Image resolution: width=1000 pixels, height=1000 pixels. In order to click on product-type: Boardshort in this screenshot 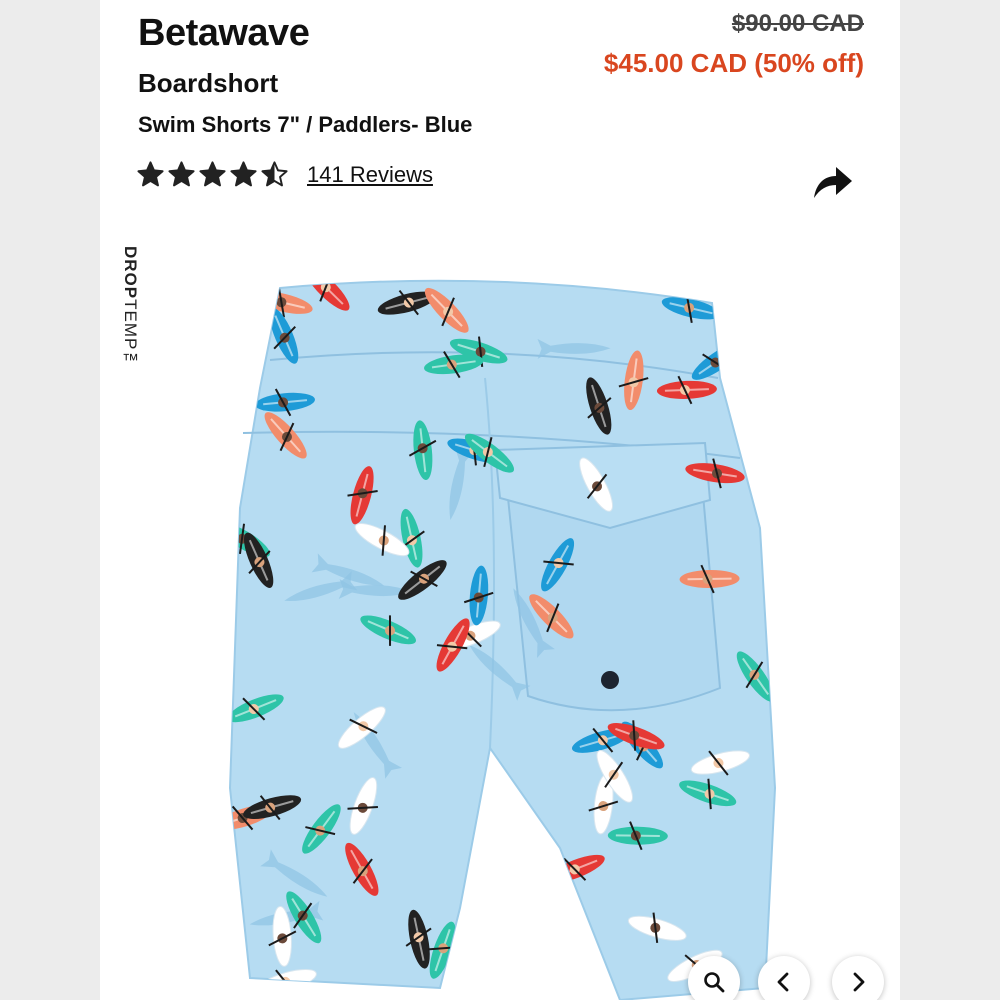, I will do `click(208, 83)`.